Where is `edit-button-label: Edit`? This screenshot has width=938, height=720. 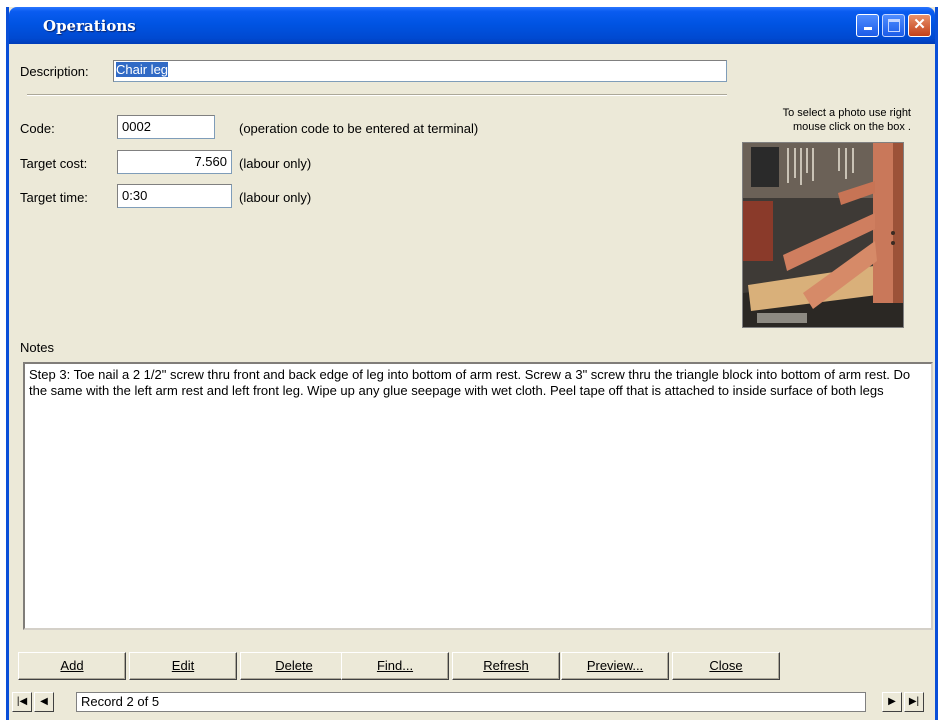 edit-button-label: Edit is located at coordinates (183, 665).